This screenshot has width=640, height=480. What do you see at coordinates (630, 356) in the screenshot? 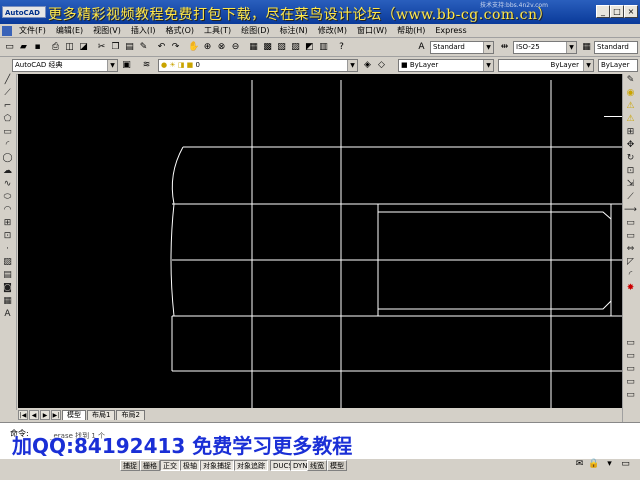
I see `osnap-midpoint-icon: ▭` at bounding box center [630, 356].